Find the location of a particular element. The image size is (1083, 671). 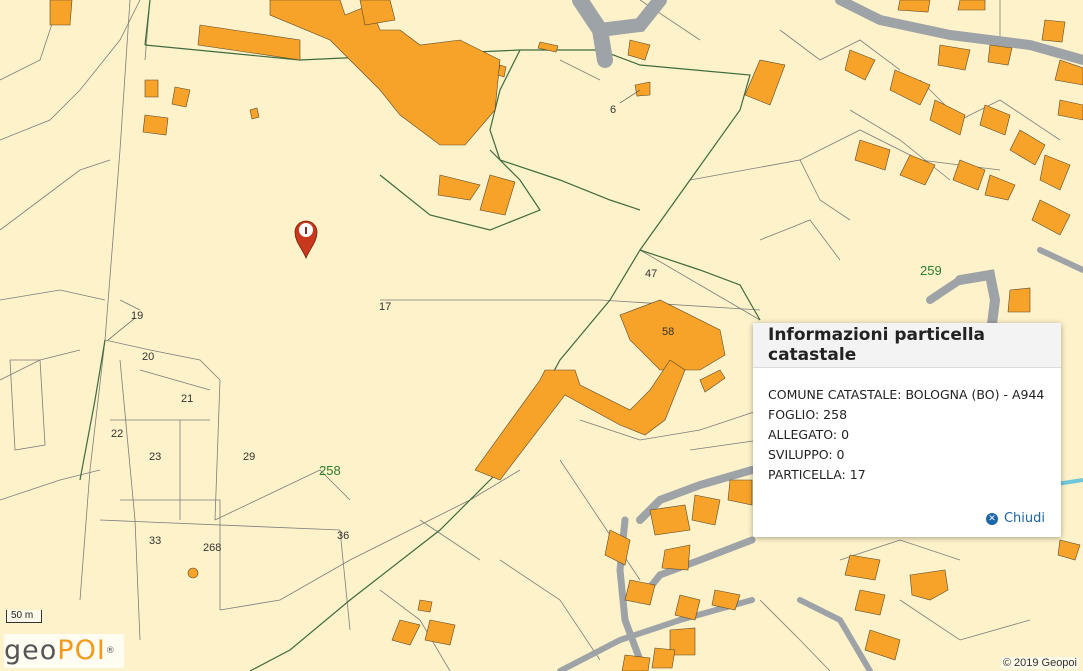

close-circle-icon: ✕ is located at coordinates (991, 518).